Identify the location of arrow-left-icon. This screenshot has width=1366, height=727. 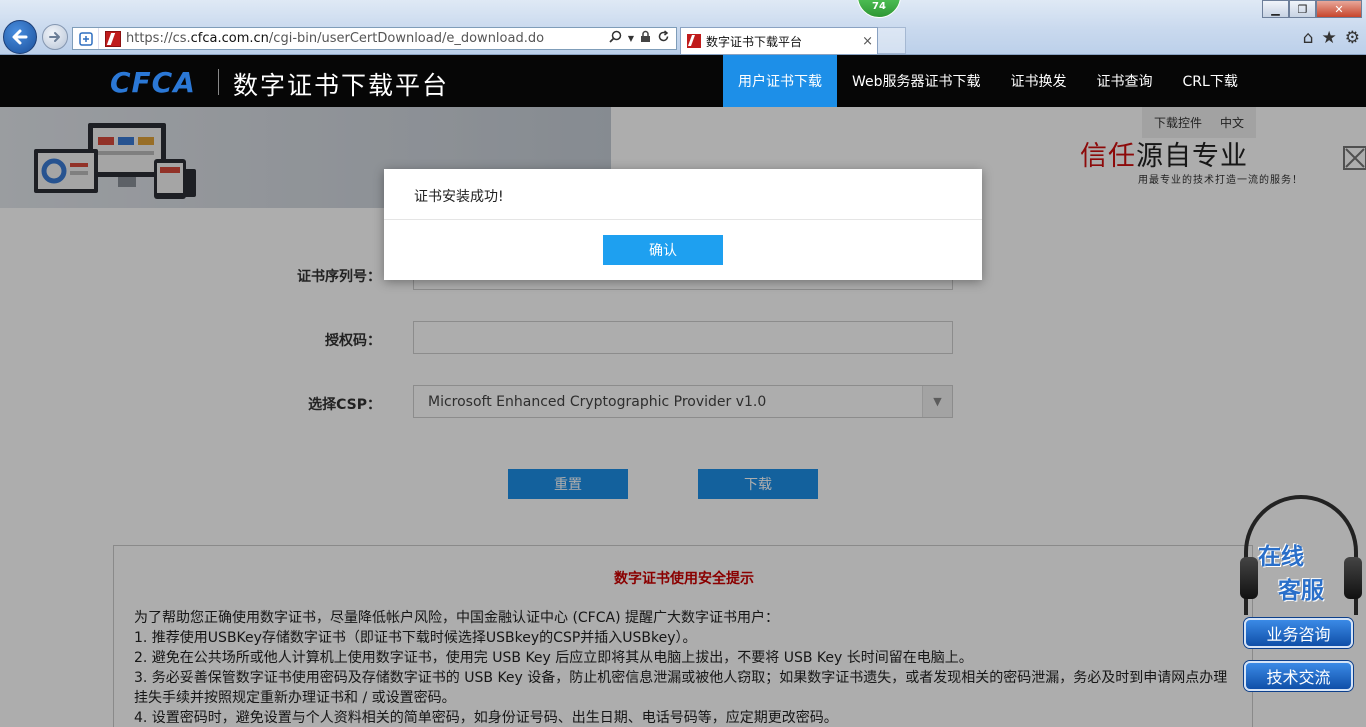
(20, 37).